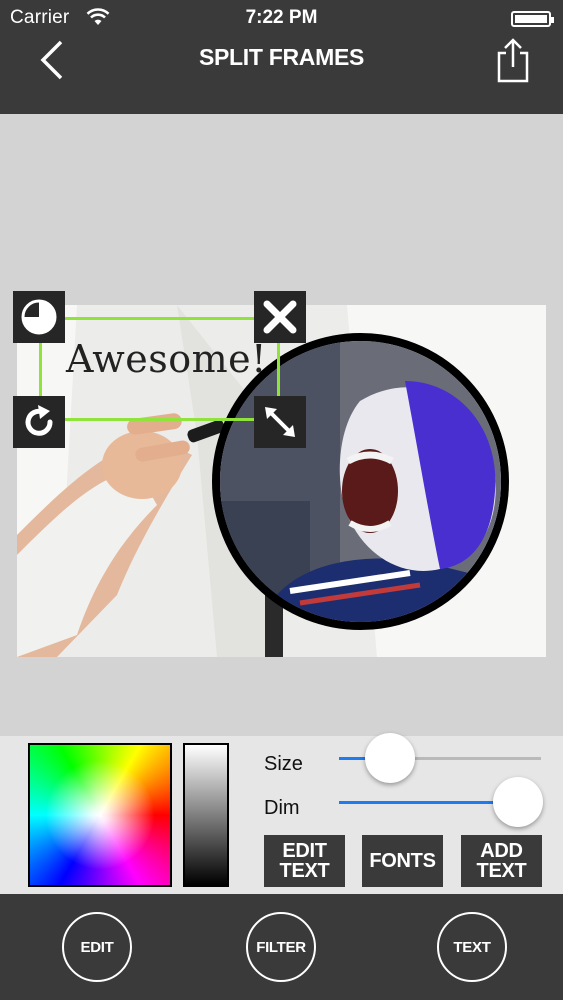 This screenshot has height=1000, width=563. Describe the element at coordinates (518, 802) in the screenshot. I see `dim-slider-thumb` at that location.